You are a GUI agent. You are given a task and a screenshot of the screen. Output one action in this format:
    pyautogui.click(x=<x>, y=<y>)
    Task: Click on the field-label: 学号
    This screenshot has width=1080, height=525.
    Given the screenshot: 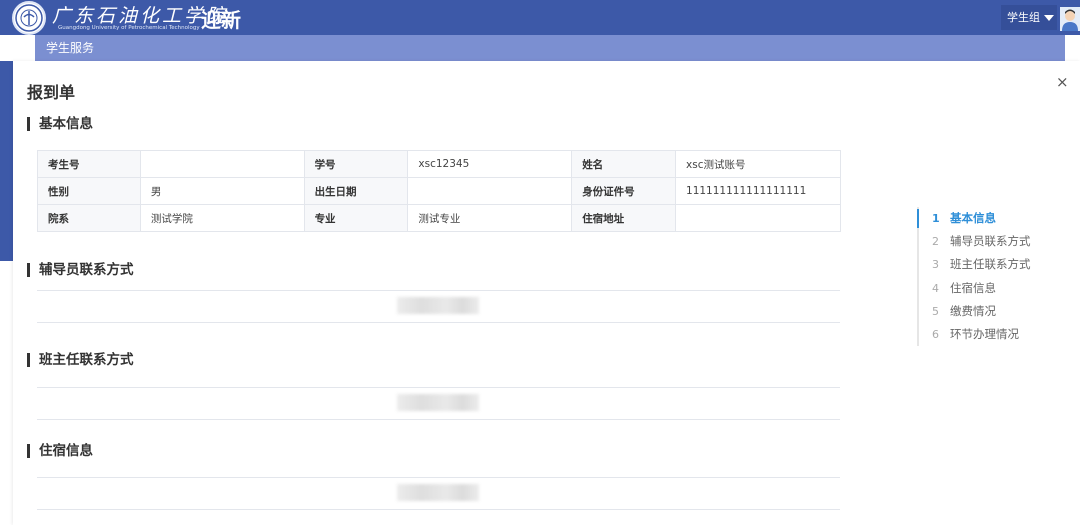 What is the action you would take?
    pyautogui.click(x=356, y=164)
    